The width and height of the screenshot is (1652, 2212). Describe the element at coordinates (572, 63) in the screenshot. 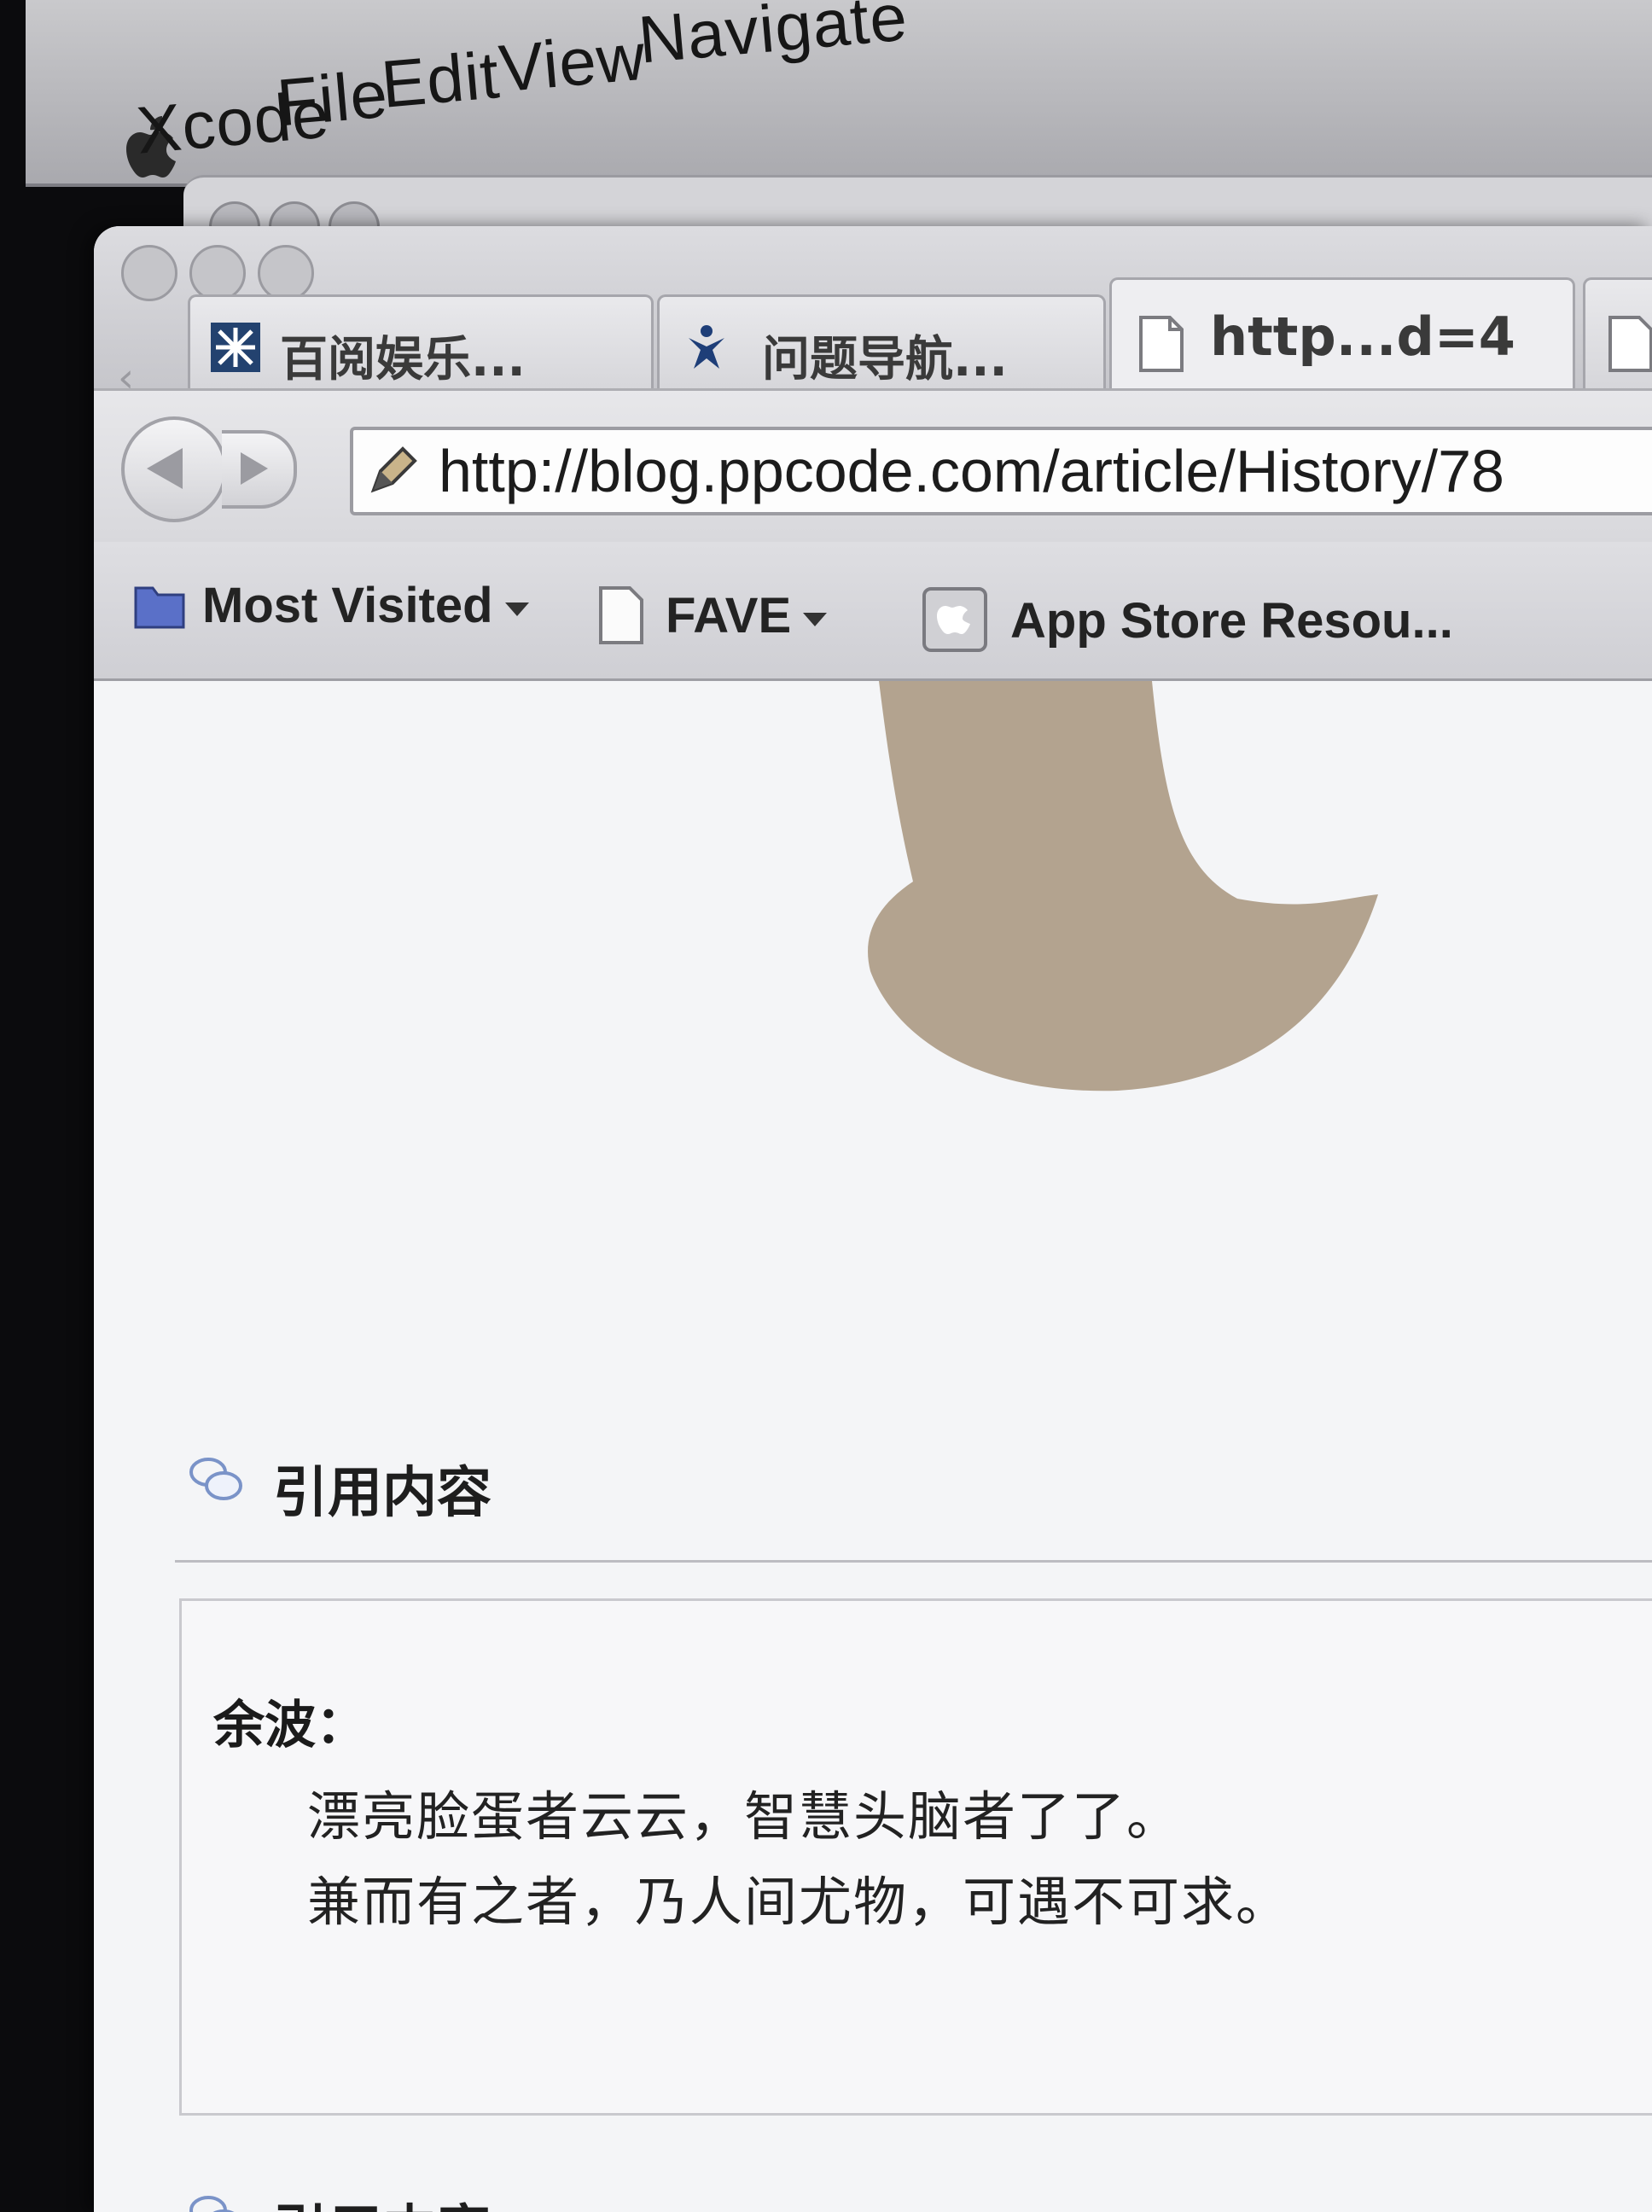

I see `menu-view: View` at that location.